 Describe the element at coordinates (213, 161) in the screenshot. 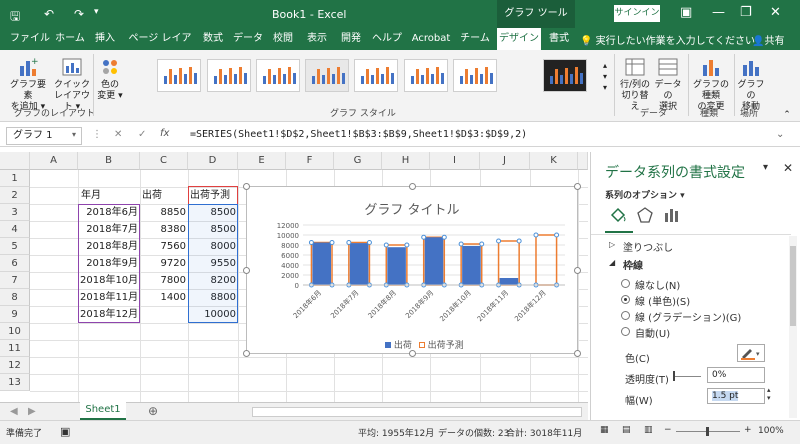

I see `column-header: D` at that location.